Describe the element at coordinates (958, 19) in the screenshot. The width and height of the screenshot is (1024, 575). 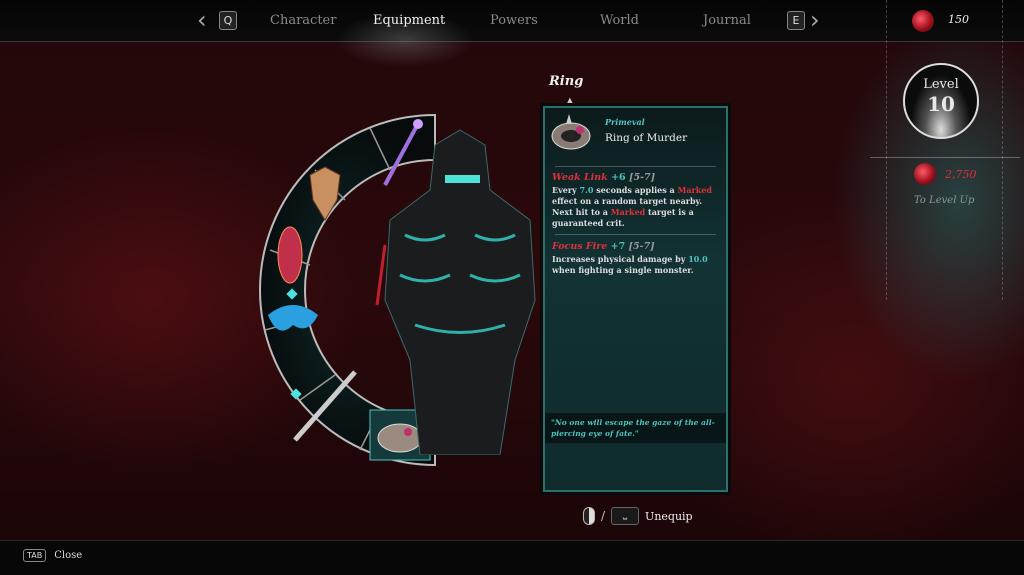
I see `currency-amount: 150` at that location.